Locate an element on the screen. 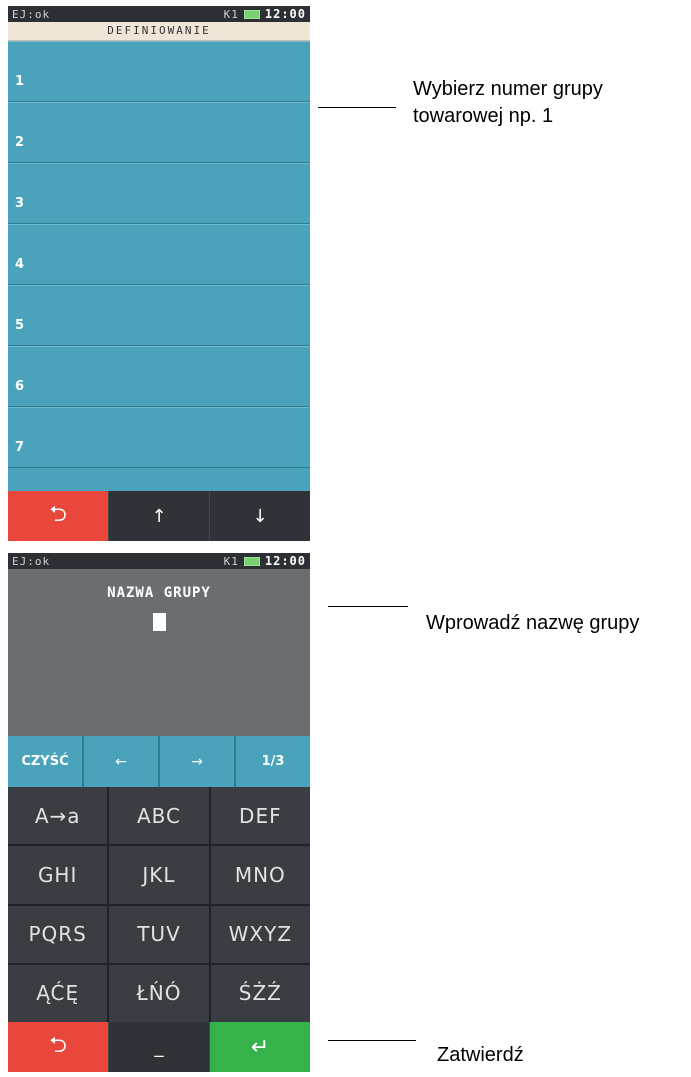  key-abc: ABC is located at coordinates (159, 816).